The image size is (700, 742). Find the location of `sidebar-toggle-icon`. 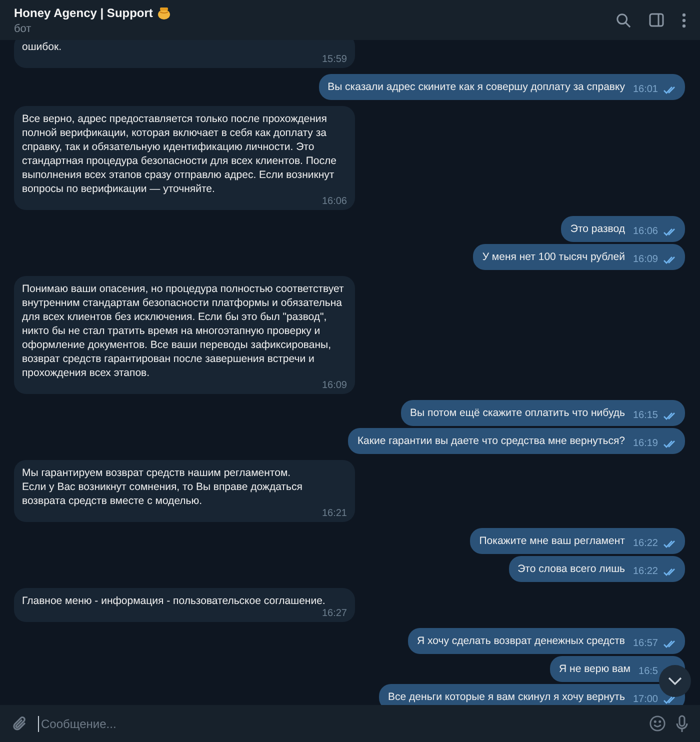

sidebar-toggle-icon is located at coordinates (656, 20).